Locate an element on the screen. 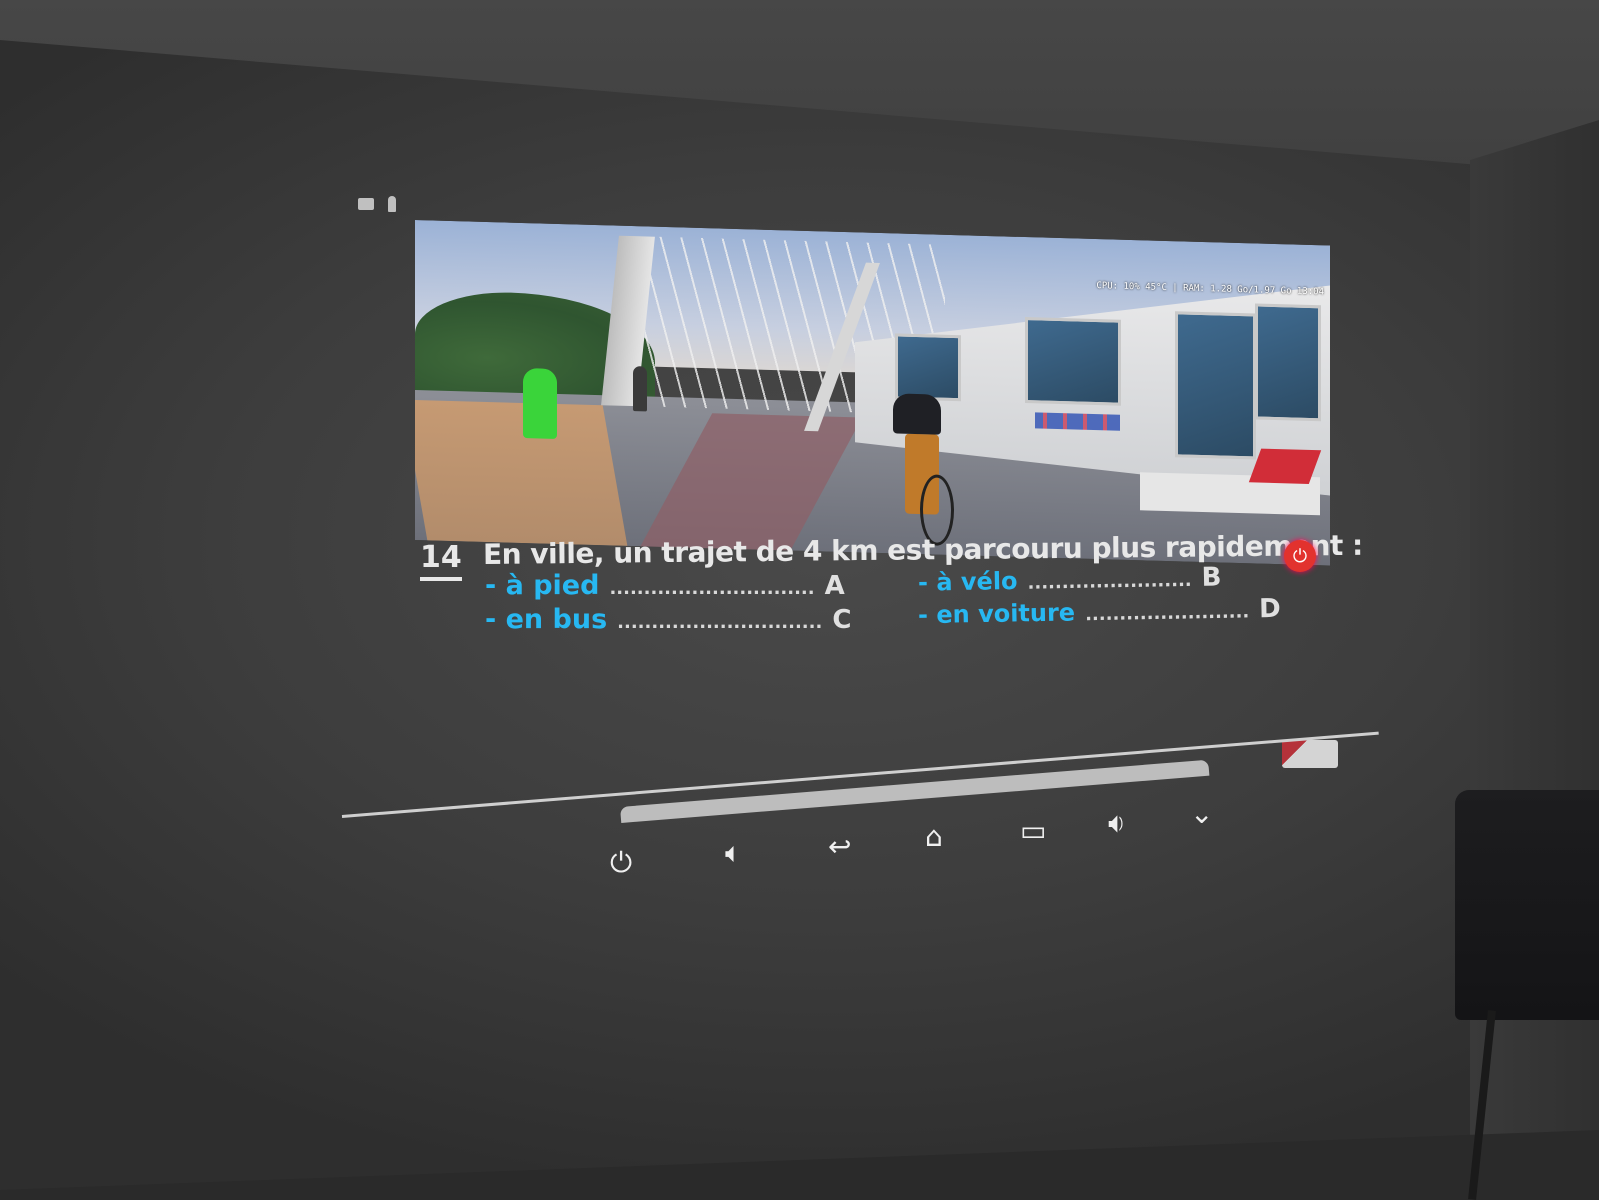 The height and width of the screenshot is (1200, 1599). volume-up-icon: 🔉︎ is located at coordinates (1117, 823).